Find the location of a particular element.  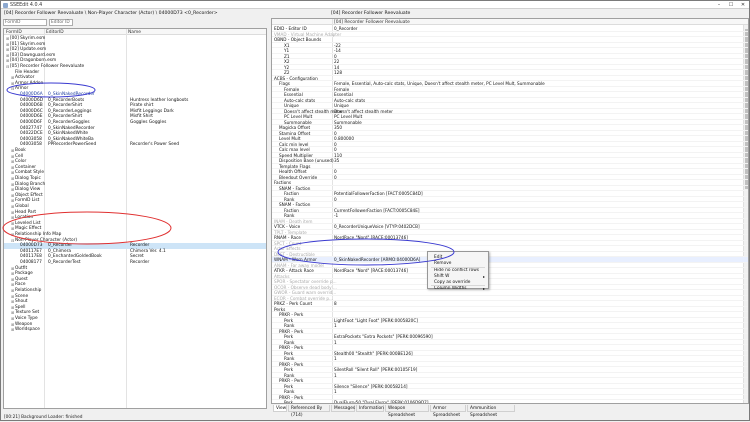

app-icon is located at coordinates (5, 5).